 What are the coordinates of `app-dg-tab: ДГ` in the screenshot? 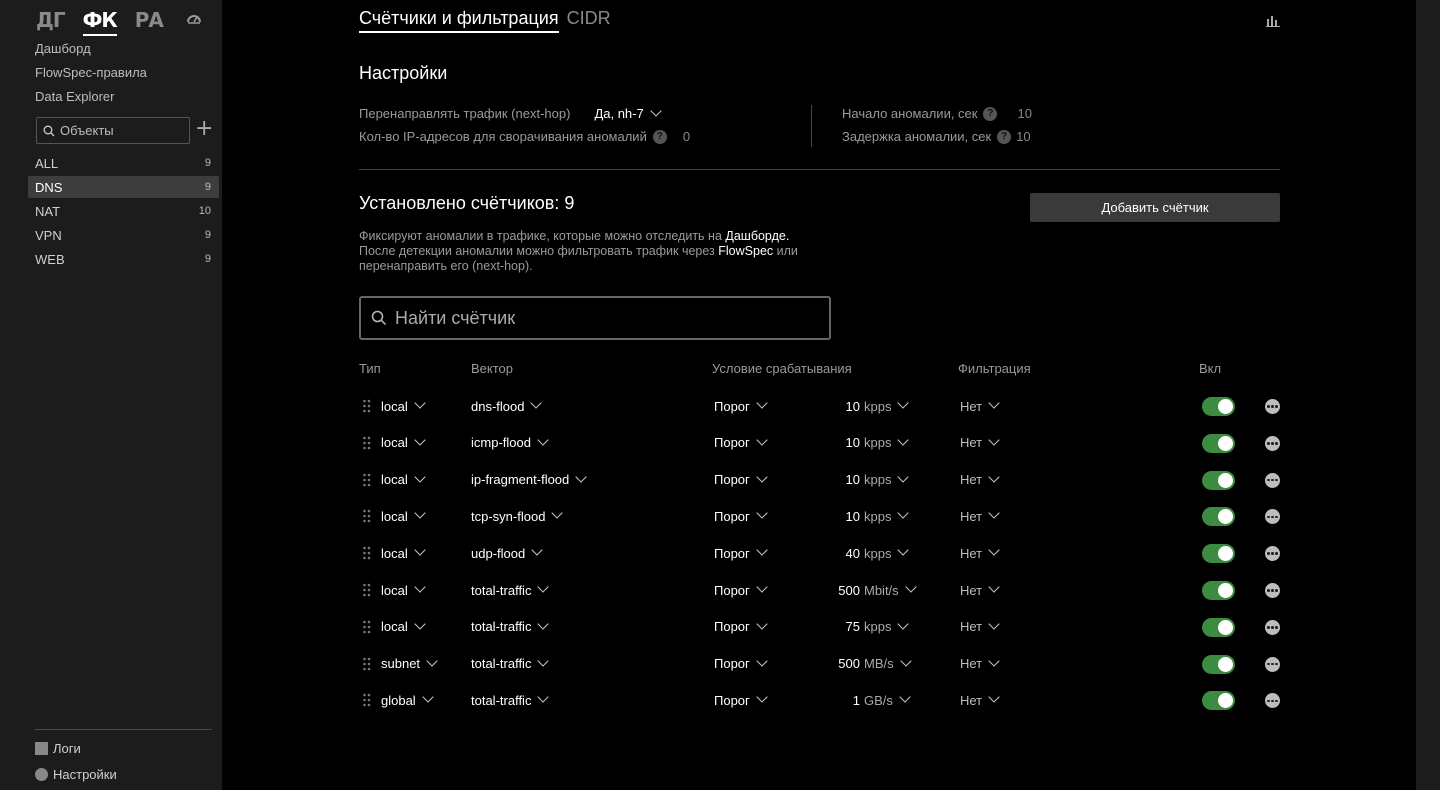 It's located at (51, 20).